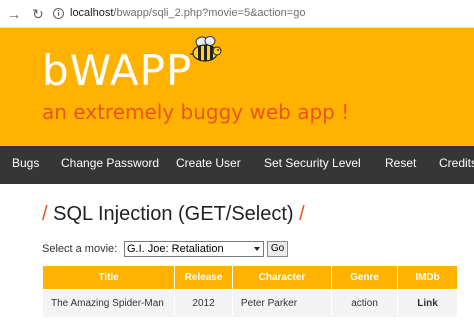  What do you see at coordinates (257, 249) in the screenshot?
I see `dropdown-arrow-icon` at bounding box center [257, 249].